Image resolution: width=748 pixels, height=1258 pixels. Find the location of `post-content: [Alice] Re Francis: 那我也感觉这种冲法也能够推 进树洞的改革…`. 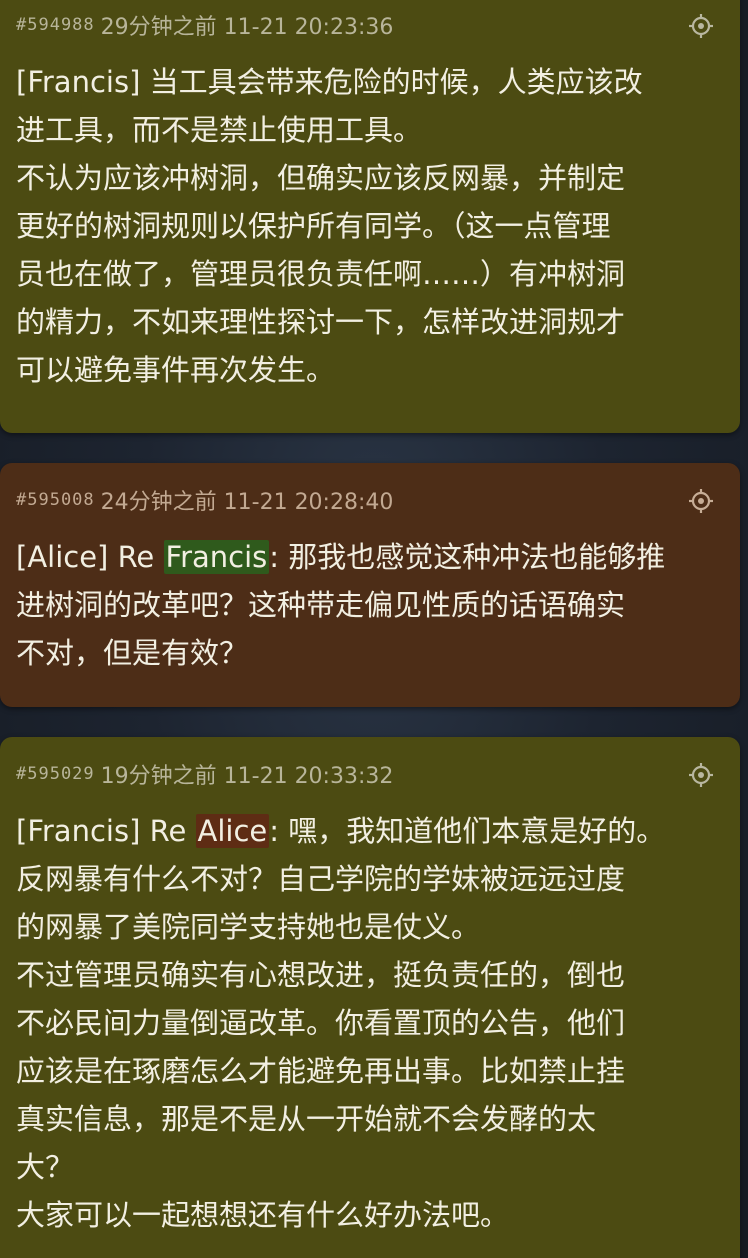

post-content: [Alice] Re Francis: 那我也感觉这种冲法也能够推 进树洞的改革… is located at coordinates (370, 605).